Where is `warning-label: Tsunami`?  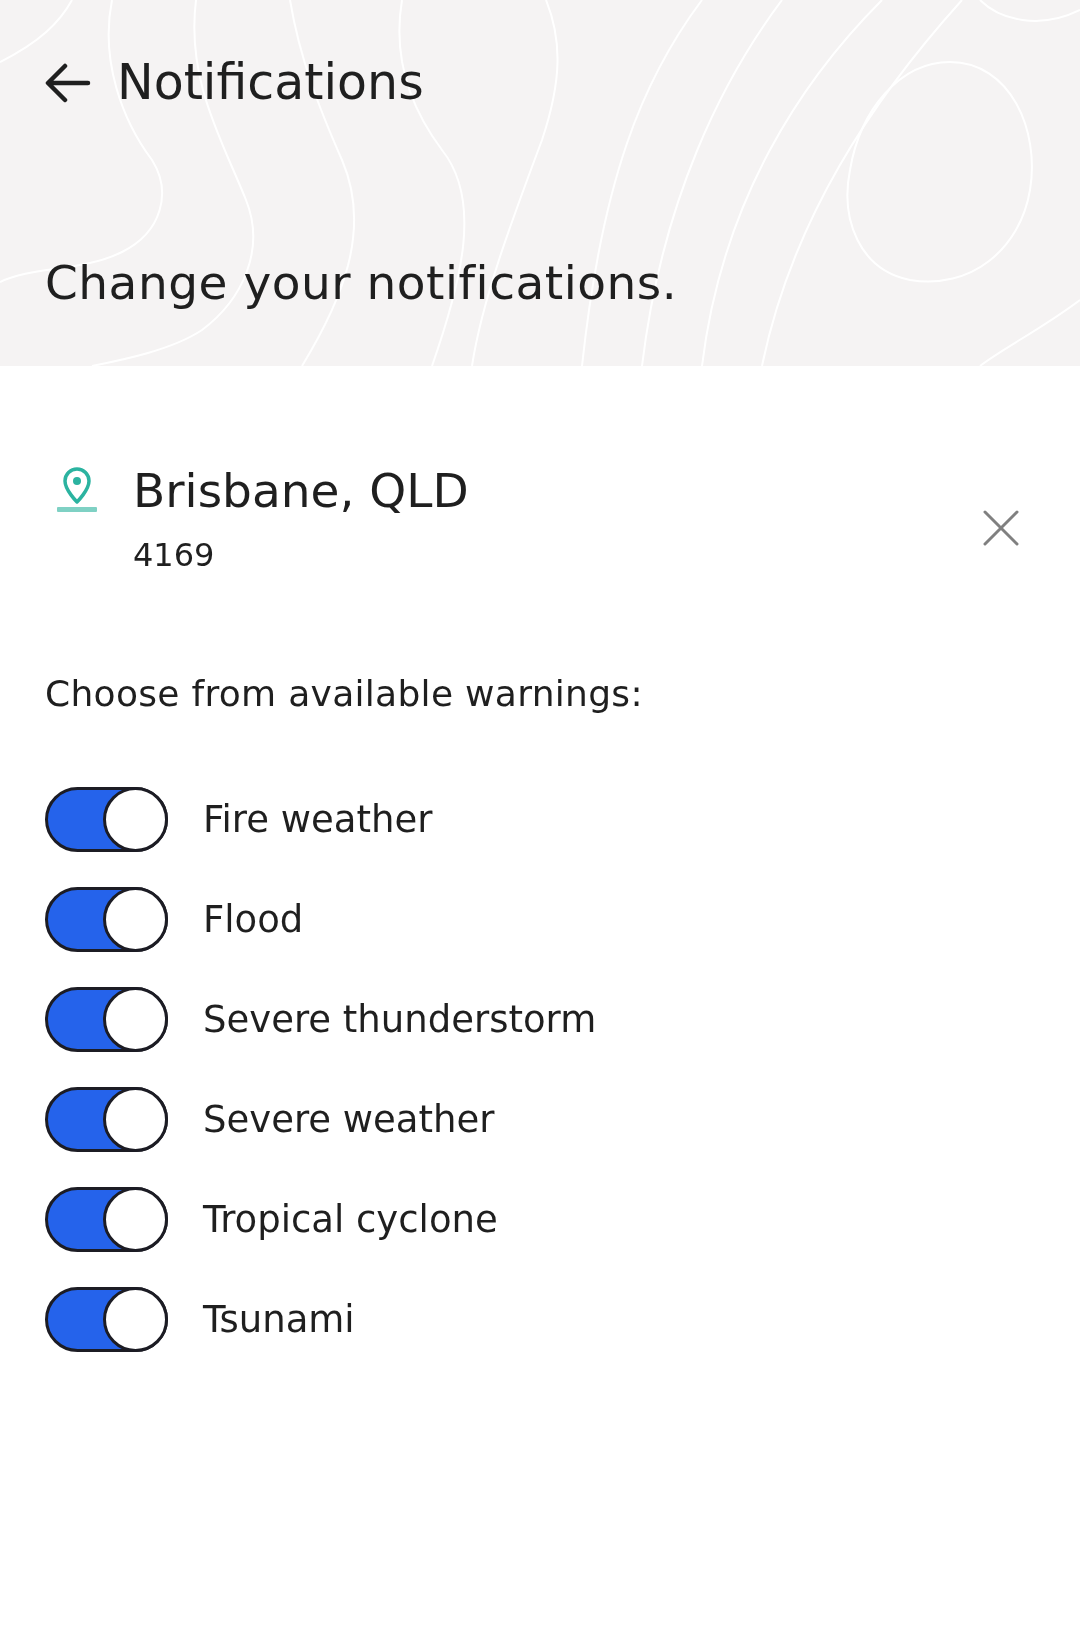
warning-label: Tsunami is located at coordinates (279, 1319).